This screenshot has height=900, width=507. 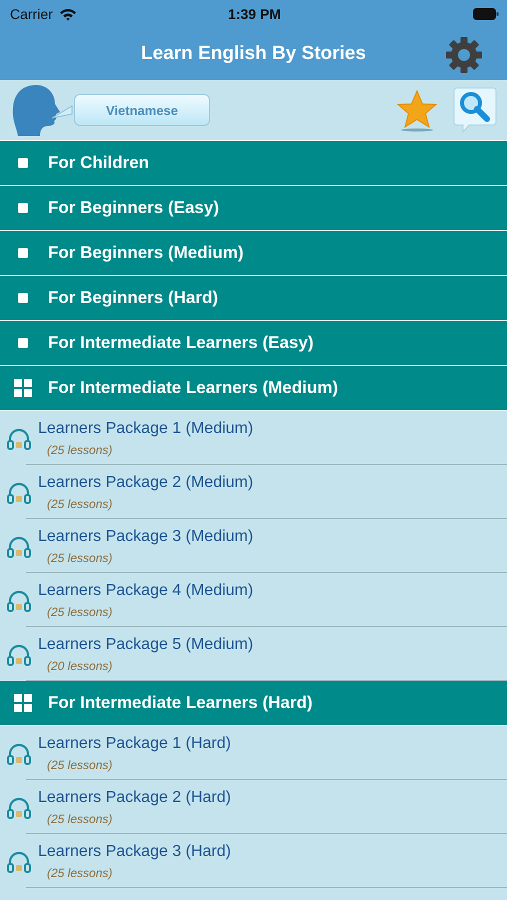 I want to click on category-header: For Intermediate Learners (Hard), so click(x=253, y=703).